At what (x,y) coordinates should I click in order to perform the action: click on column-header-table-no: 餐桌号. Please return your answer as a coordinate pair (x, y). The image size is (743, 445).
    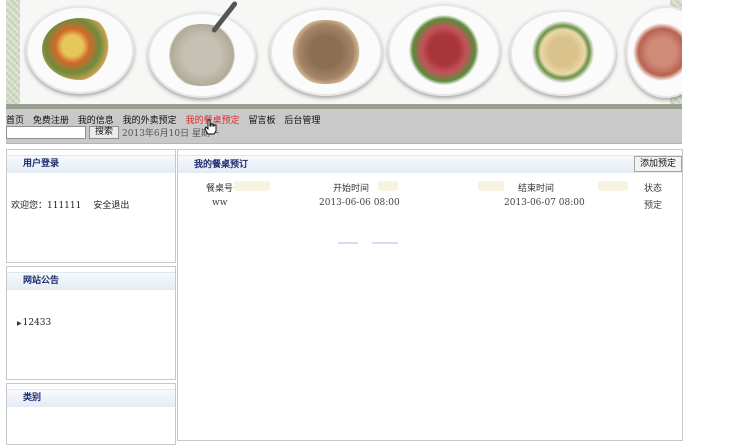
    Looking at the image, I should click on (220, 189).